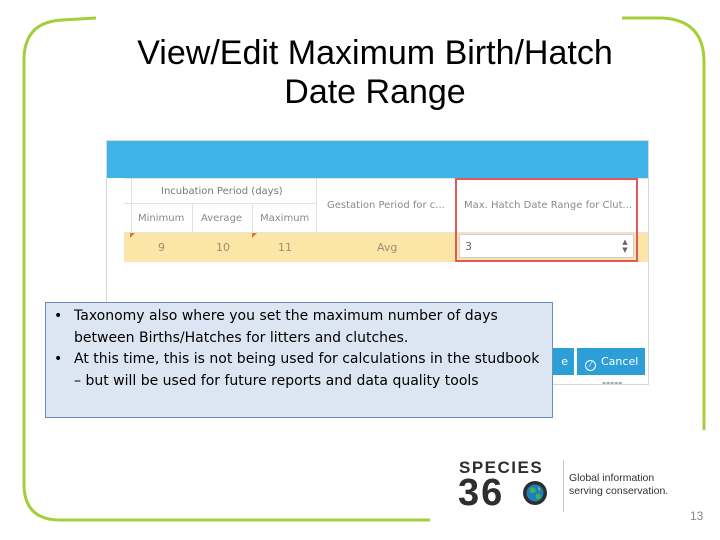 This screenshot has height=540, width=720. I want to click on logo-tagline: Global information serving conservation., so click(618, 485).